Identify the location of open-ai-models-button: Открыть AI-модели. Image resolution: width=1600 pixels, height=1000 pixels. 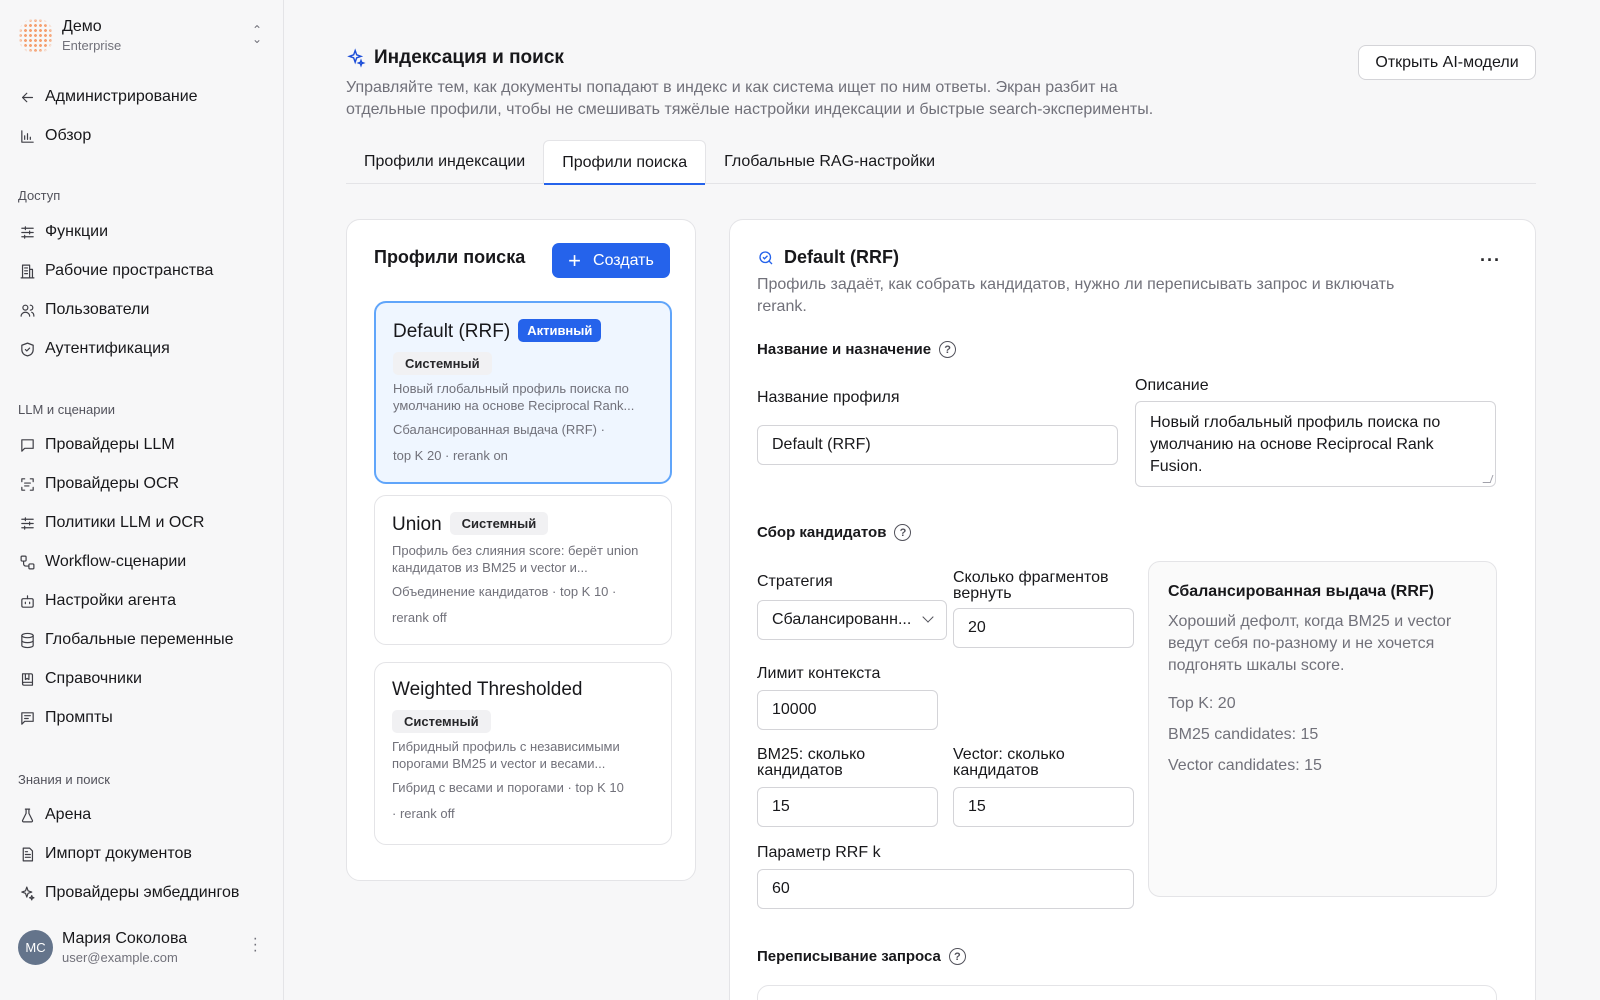
(1447, 62).